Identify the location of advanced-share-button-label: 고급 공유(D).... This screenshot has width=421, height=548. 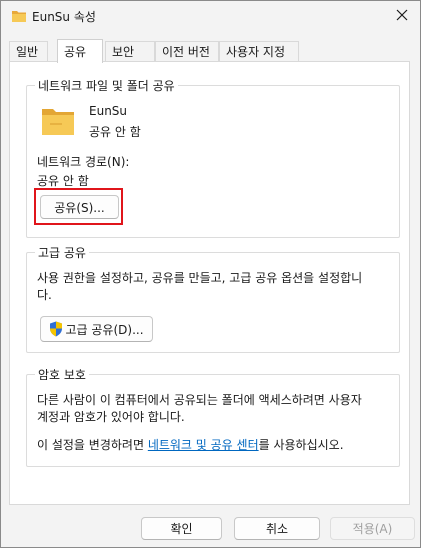
(104, 329).